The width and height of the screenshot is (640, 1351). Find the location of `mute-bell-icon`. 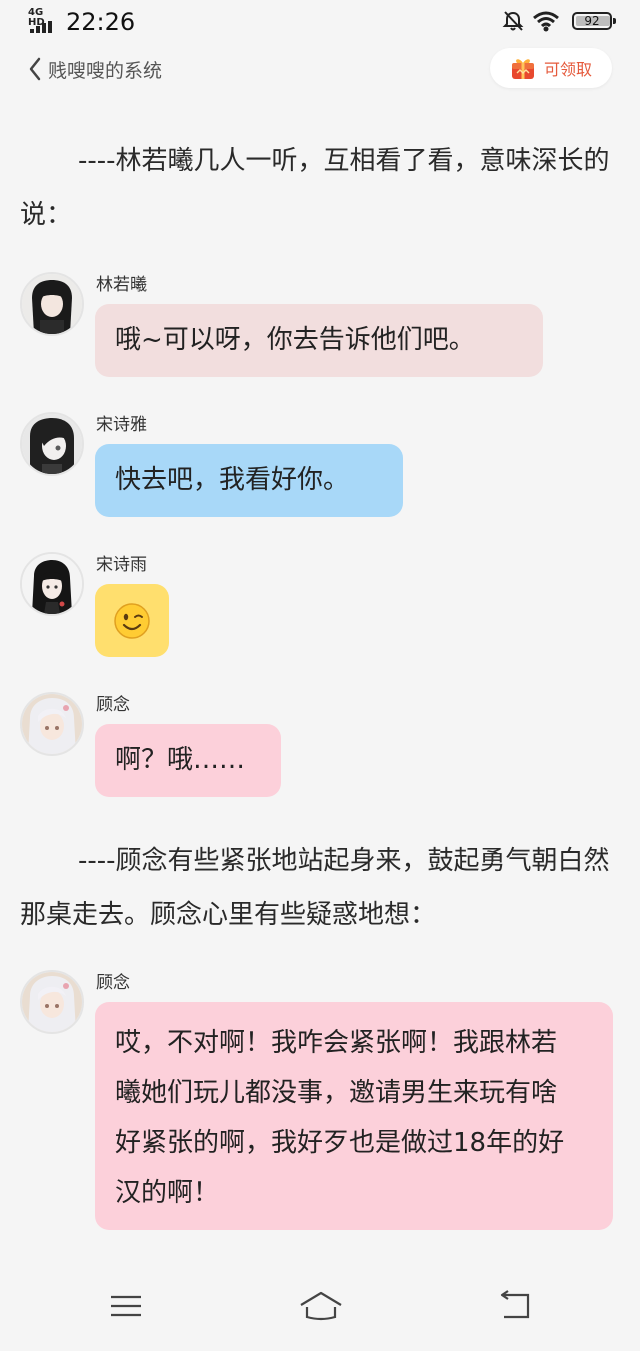

mute-bell-icon is located at coordinates (513, 21).